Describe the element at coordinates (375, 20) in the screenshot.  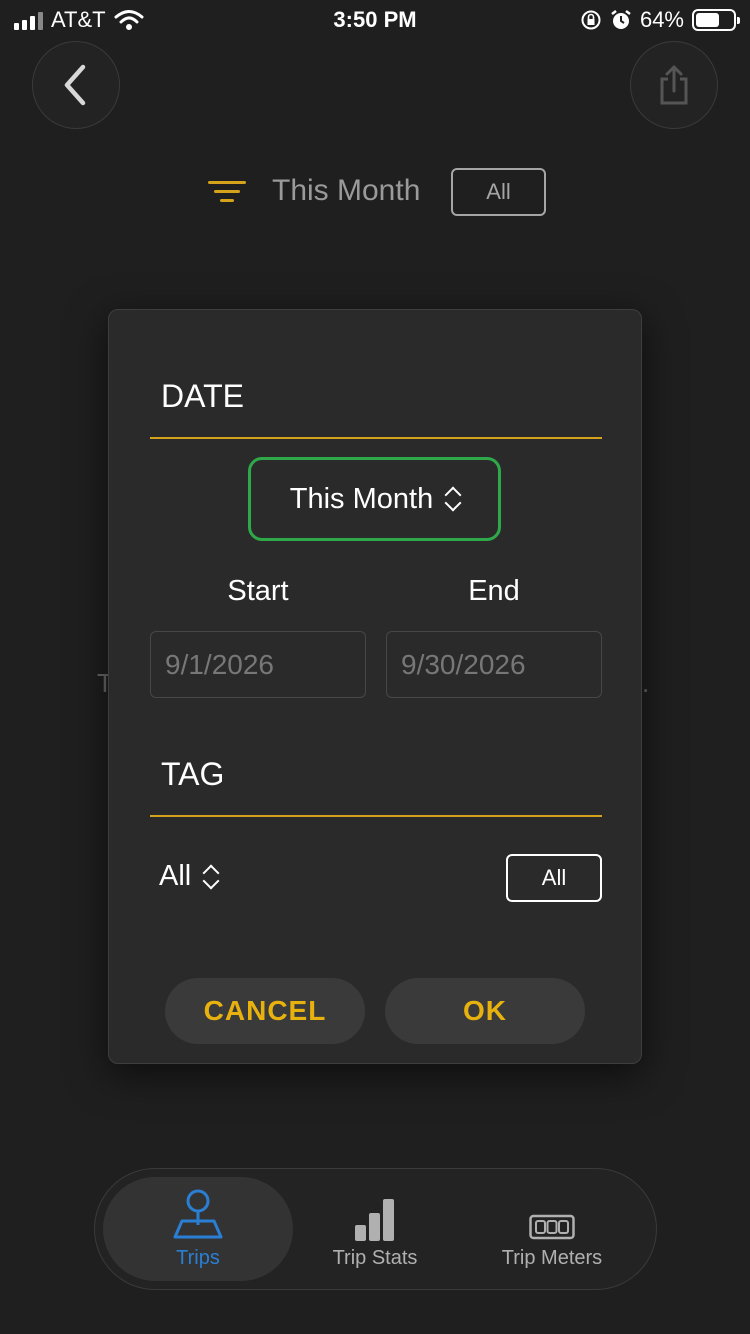
I see `status-bar: AT&T 3:50 PM 64%` at that location.